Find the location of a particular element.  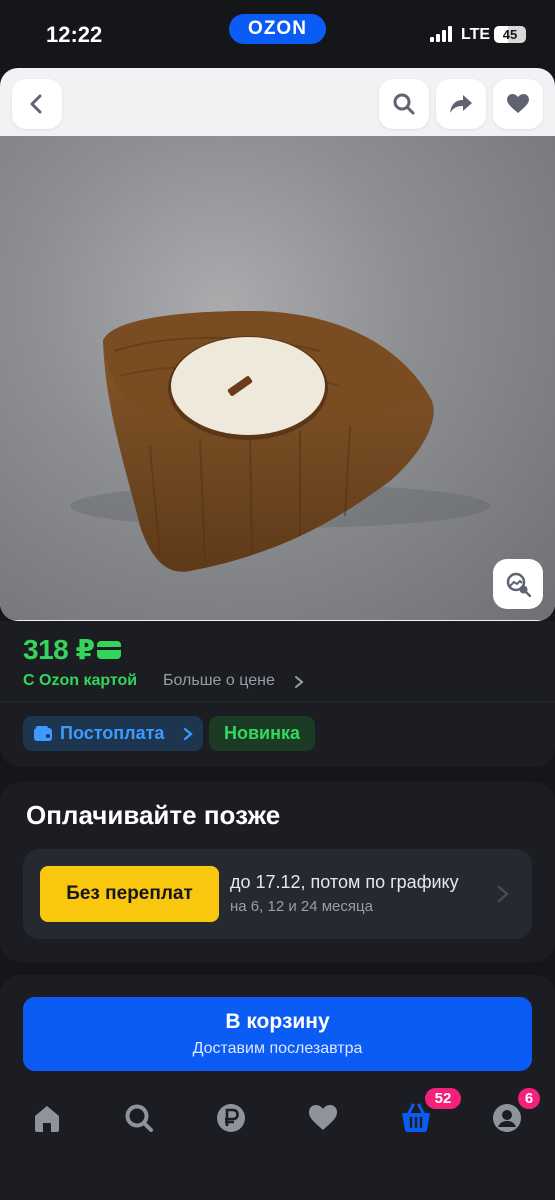

search-button is located at coordinates (404, 104).